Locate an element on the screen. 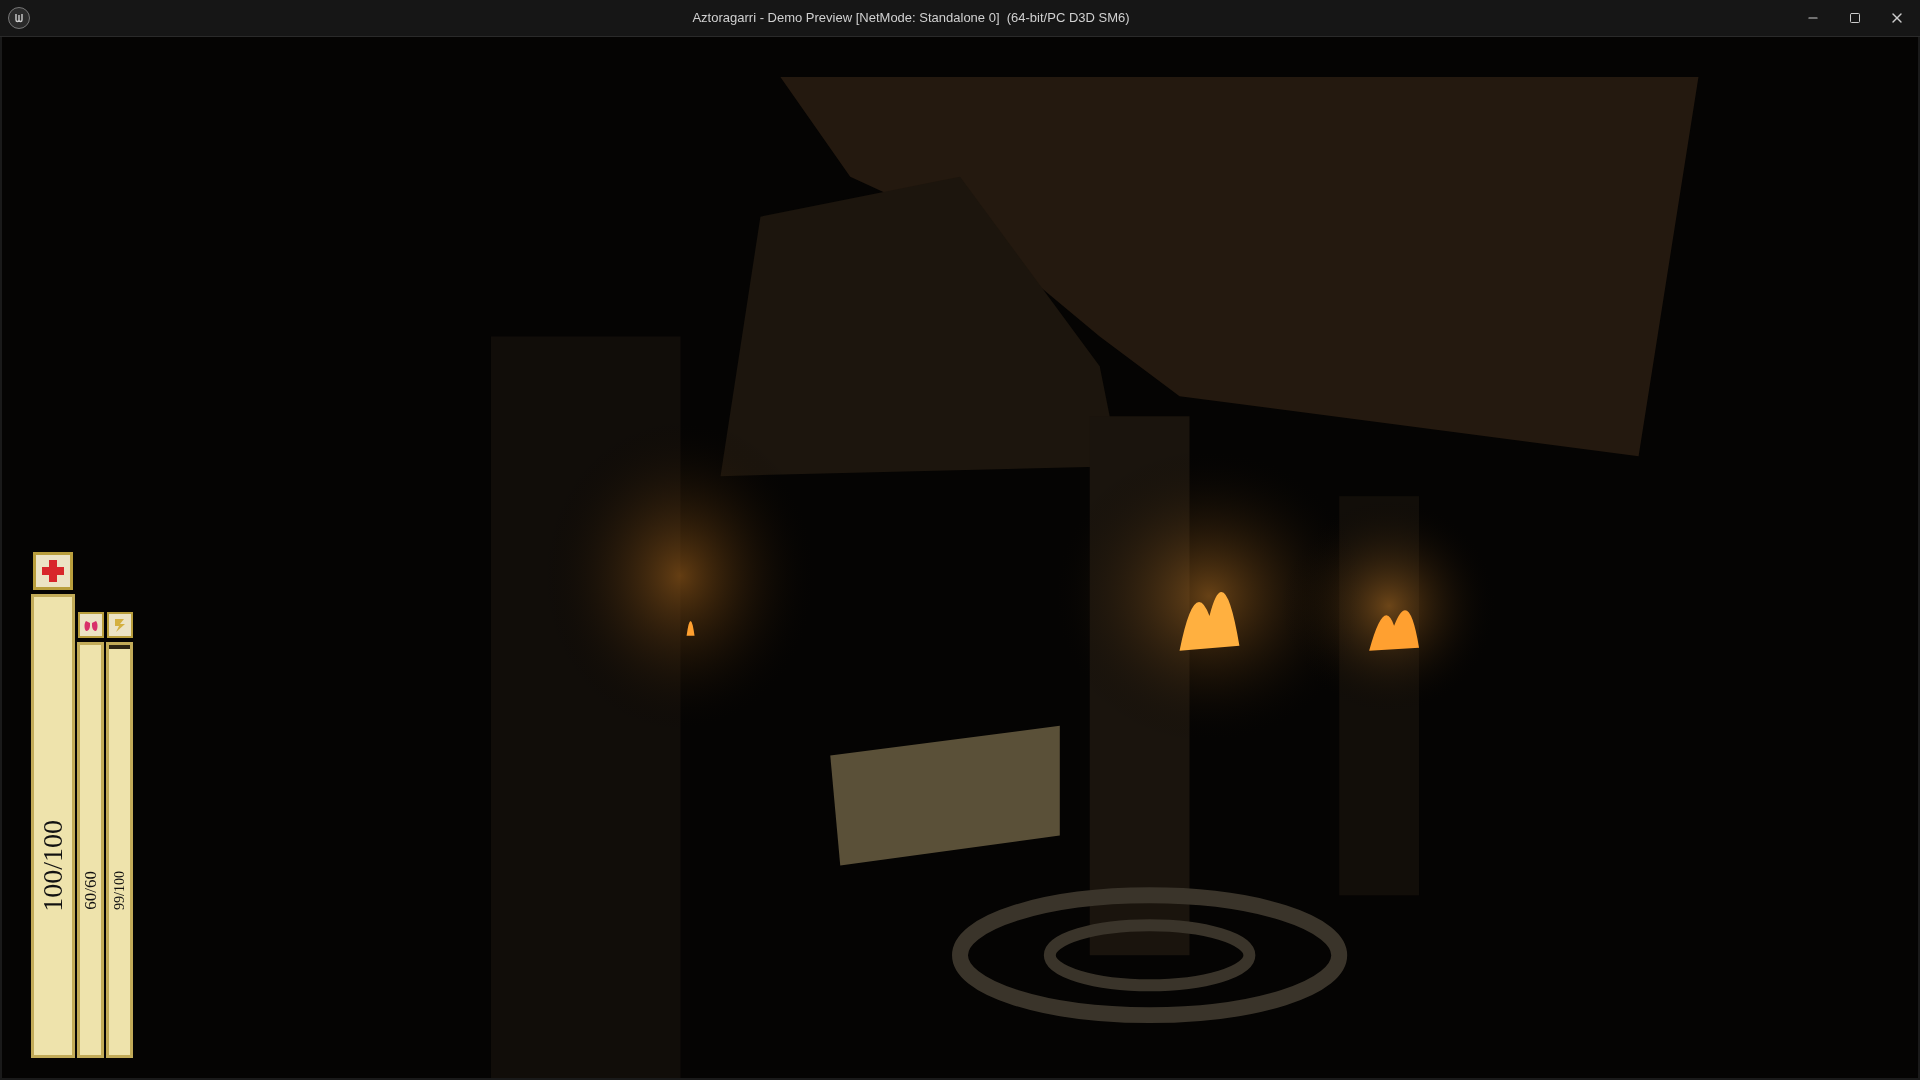 This screenshot has width=1920, height=1080. lungs-icon is located at coordinates (90, 625).